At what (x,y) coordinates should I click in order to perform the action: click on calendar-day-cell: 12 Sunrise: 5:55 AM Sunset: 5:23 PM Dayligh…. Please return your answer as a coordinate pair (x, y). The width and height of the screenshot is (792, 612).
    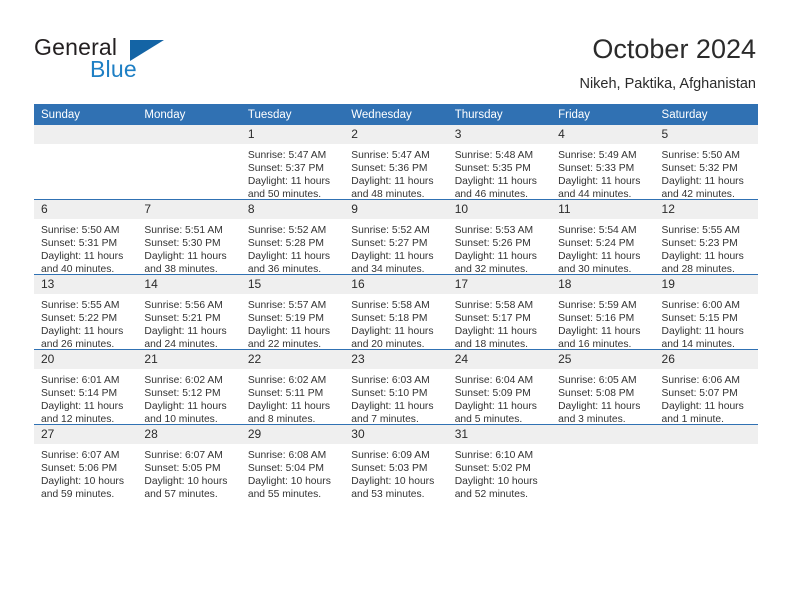
    Looking at the image, I should click on (706, 237).